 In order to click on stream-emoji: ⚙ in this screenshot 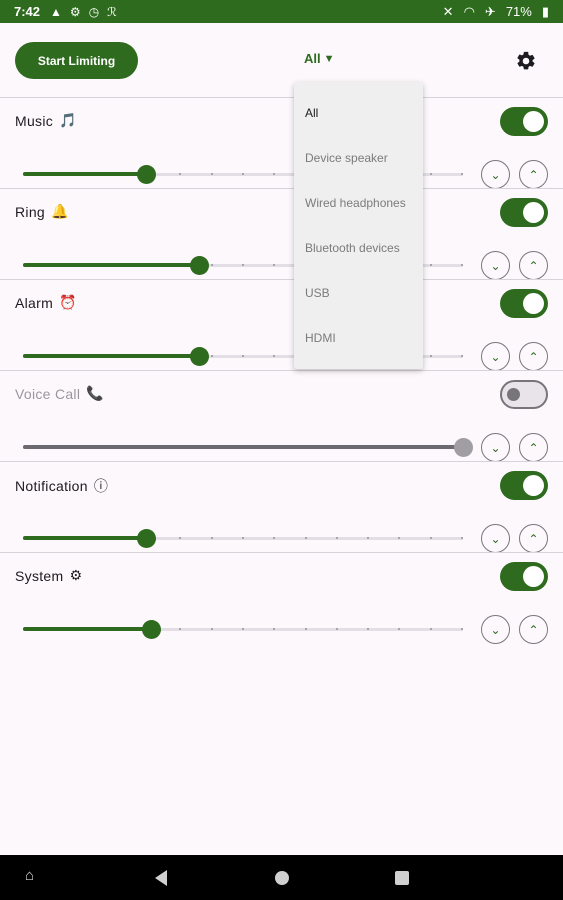, I will do `click(76, 575)`.